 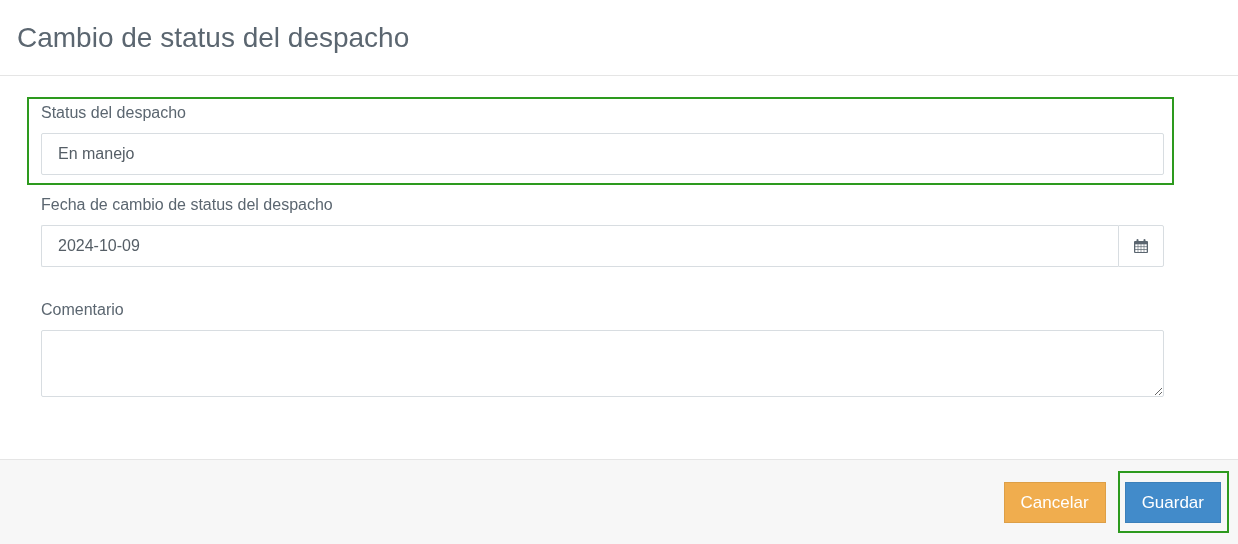 I want to click on dialog-title: Cambio de status del despacho, so click(x=213, y=37).